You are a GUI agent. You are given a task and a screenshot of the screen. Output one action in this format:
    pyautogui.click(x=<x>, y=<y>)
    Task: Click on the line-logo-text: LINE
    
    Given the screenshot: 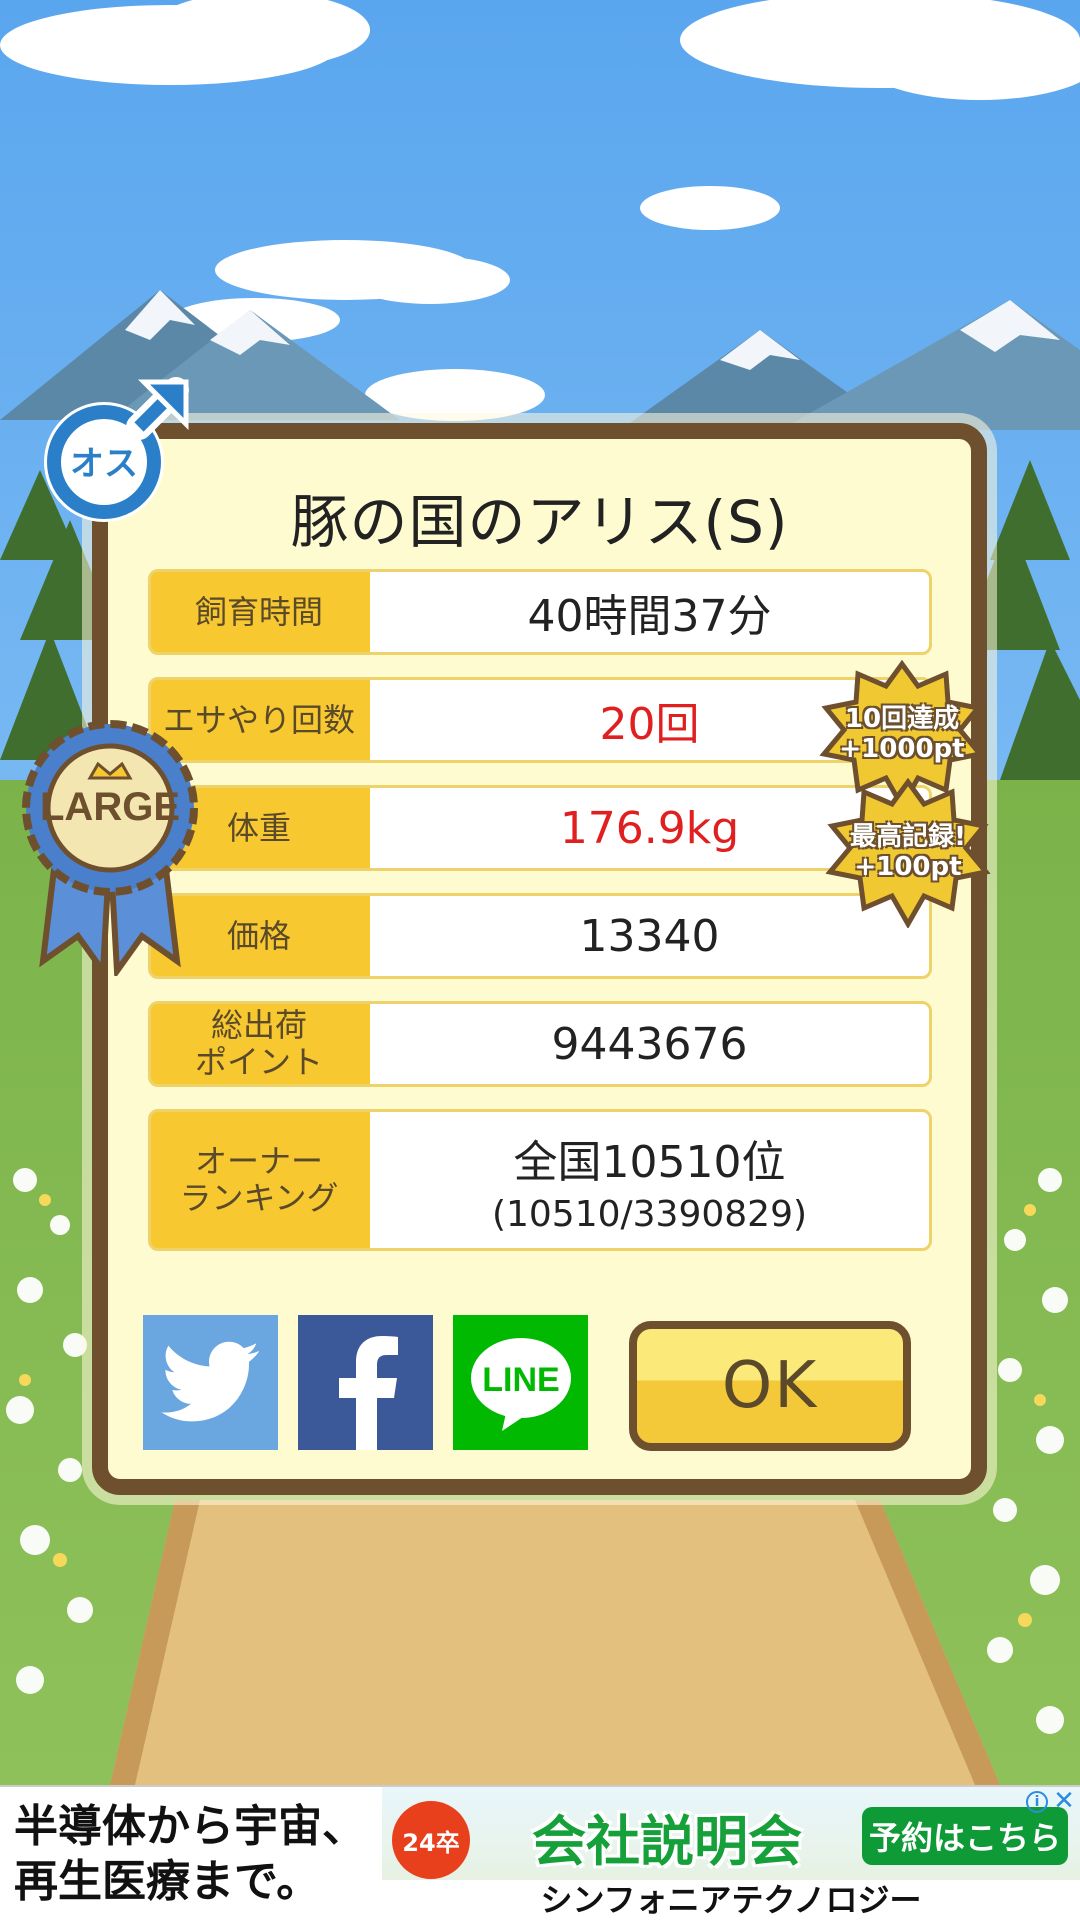 What is the action you would take?
    pyautogui.click(x=520, y=1380)
    